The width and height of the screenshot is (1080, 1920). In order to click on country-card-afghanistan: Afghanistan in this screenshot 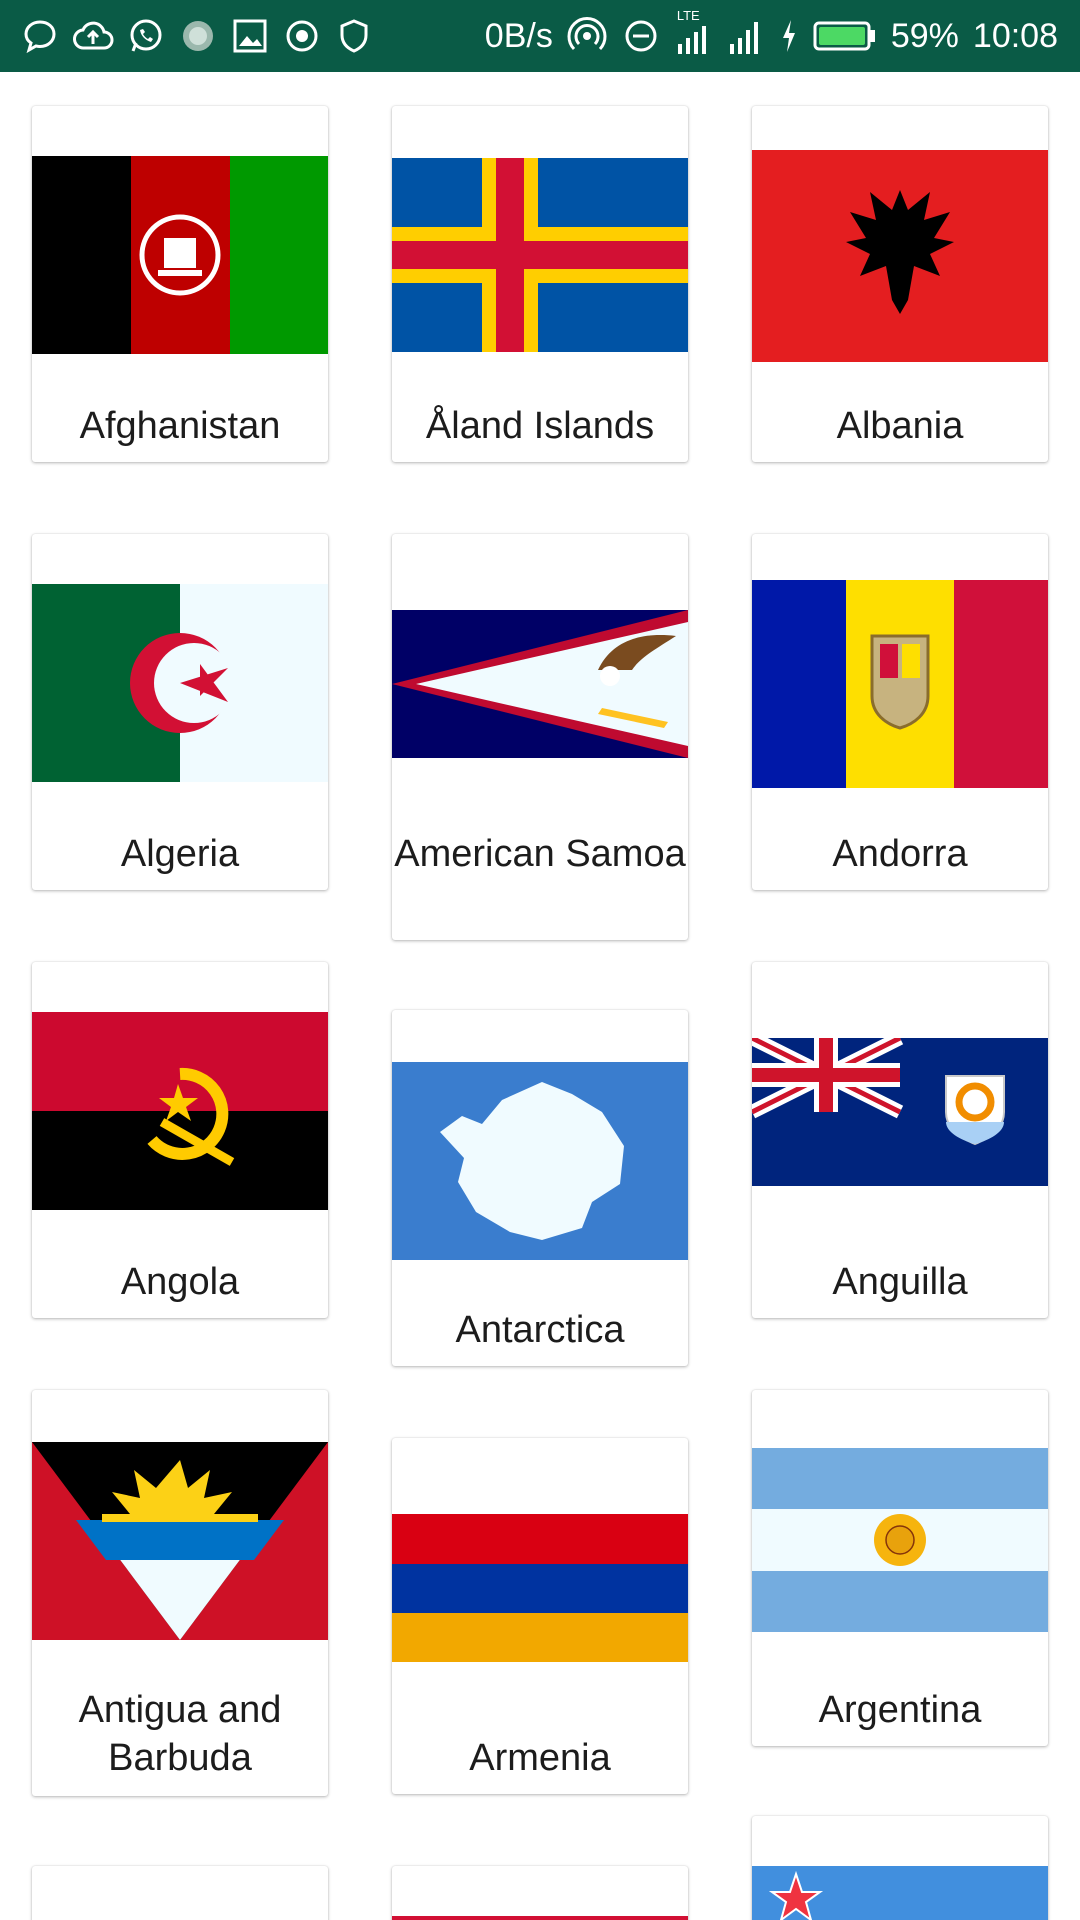, I will do `click(180, 284)`.